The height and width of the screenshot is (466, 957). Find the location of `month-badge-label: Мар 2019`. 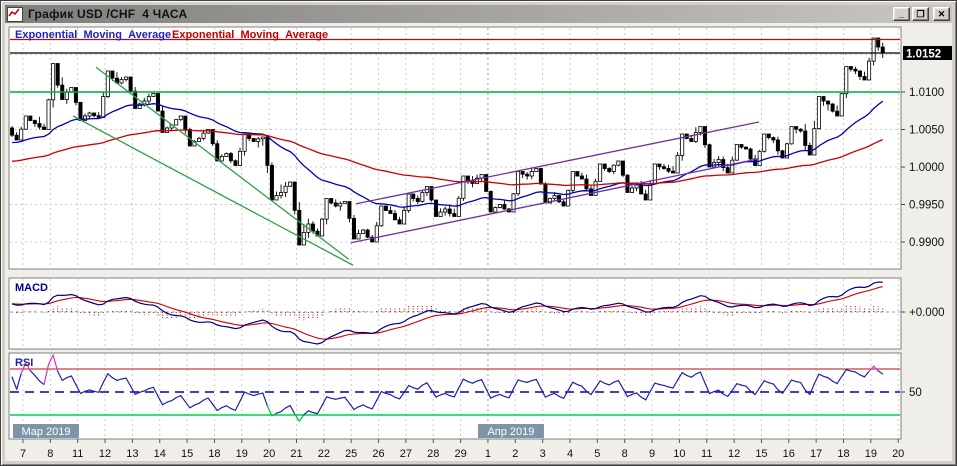

month-badge-label: Мар 2019 is located at coordinates (45, 432).